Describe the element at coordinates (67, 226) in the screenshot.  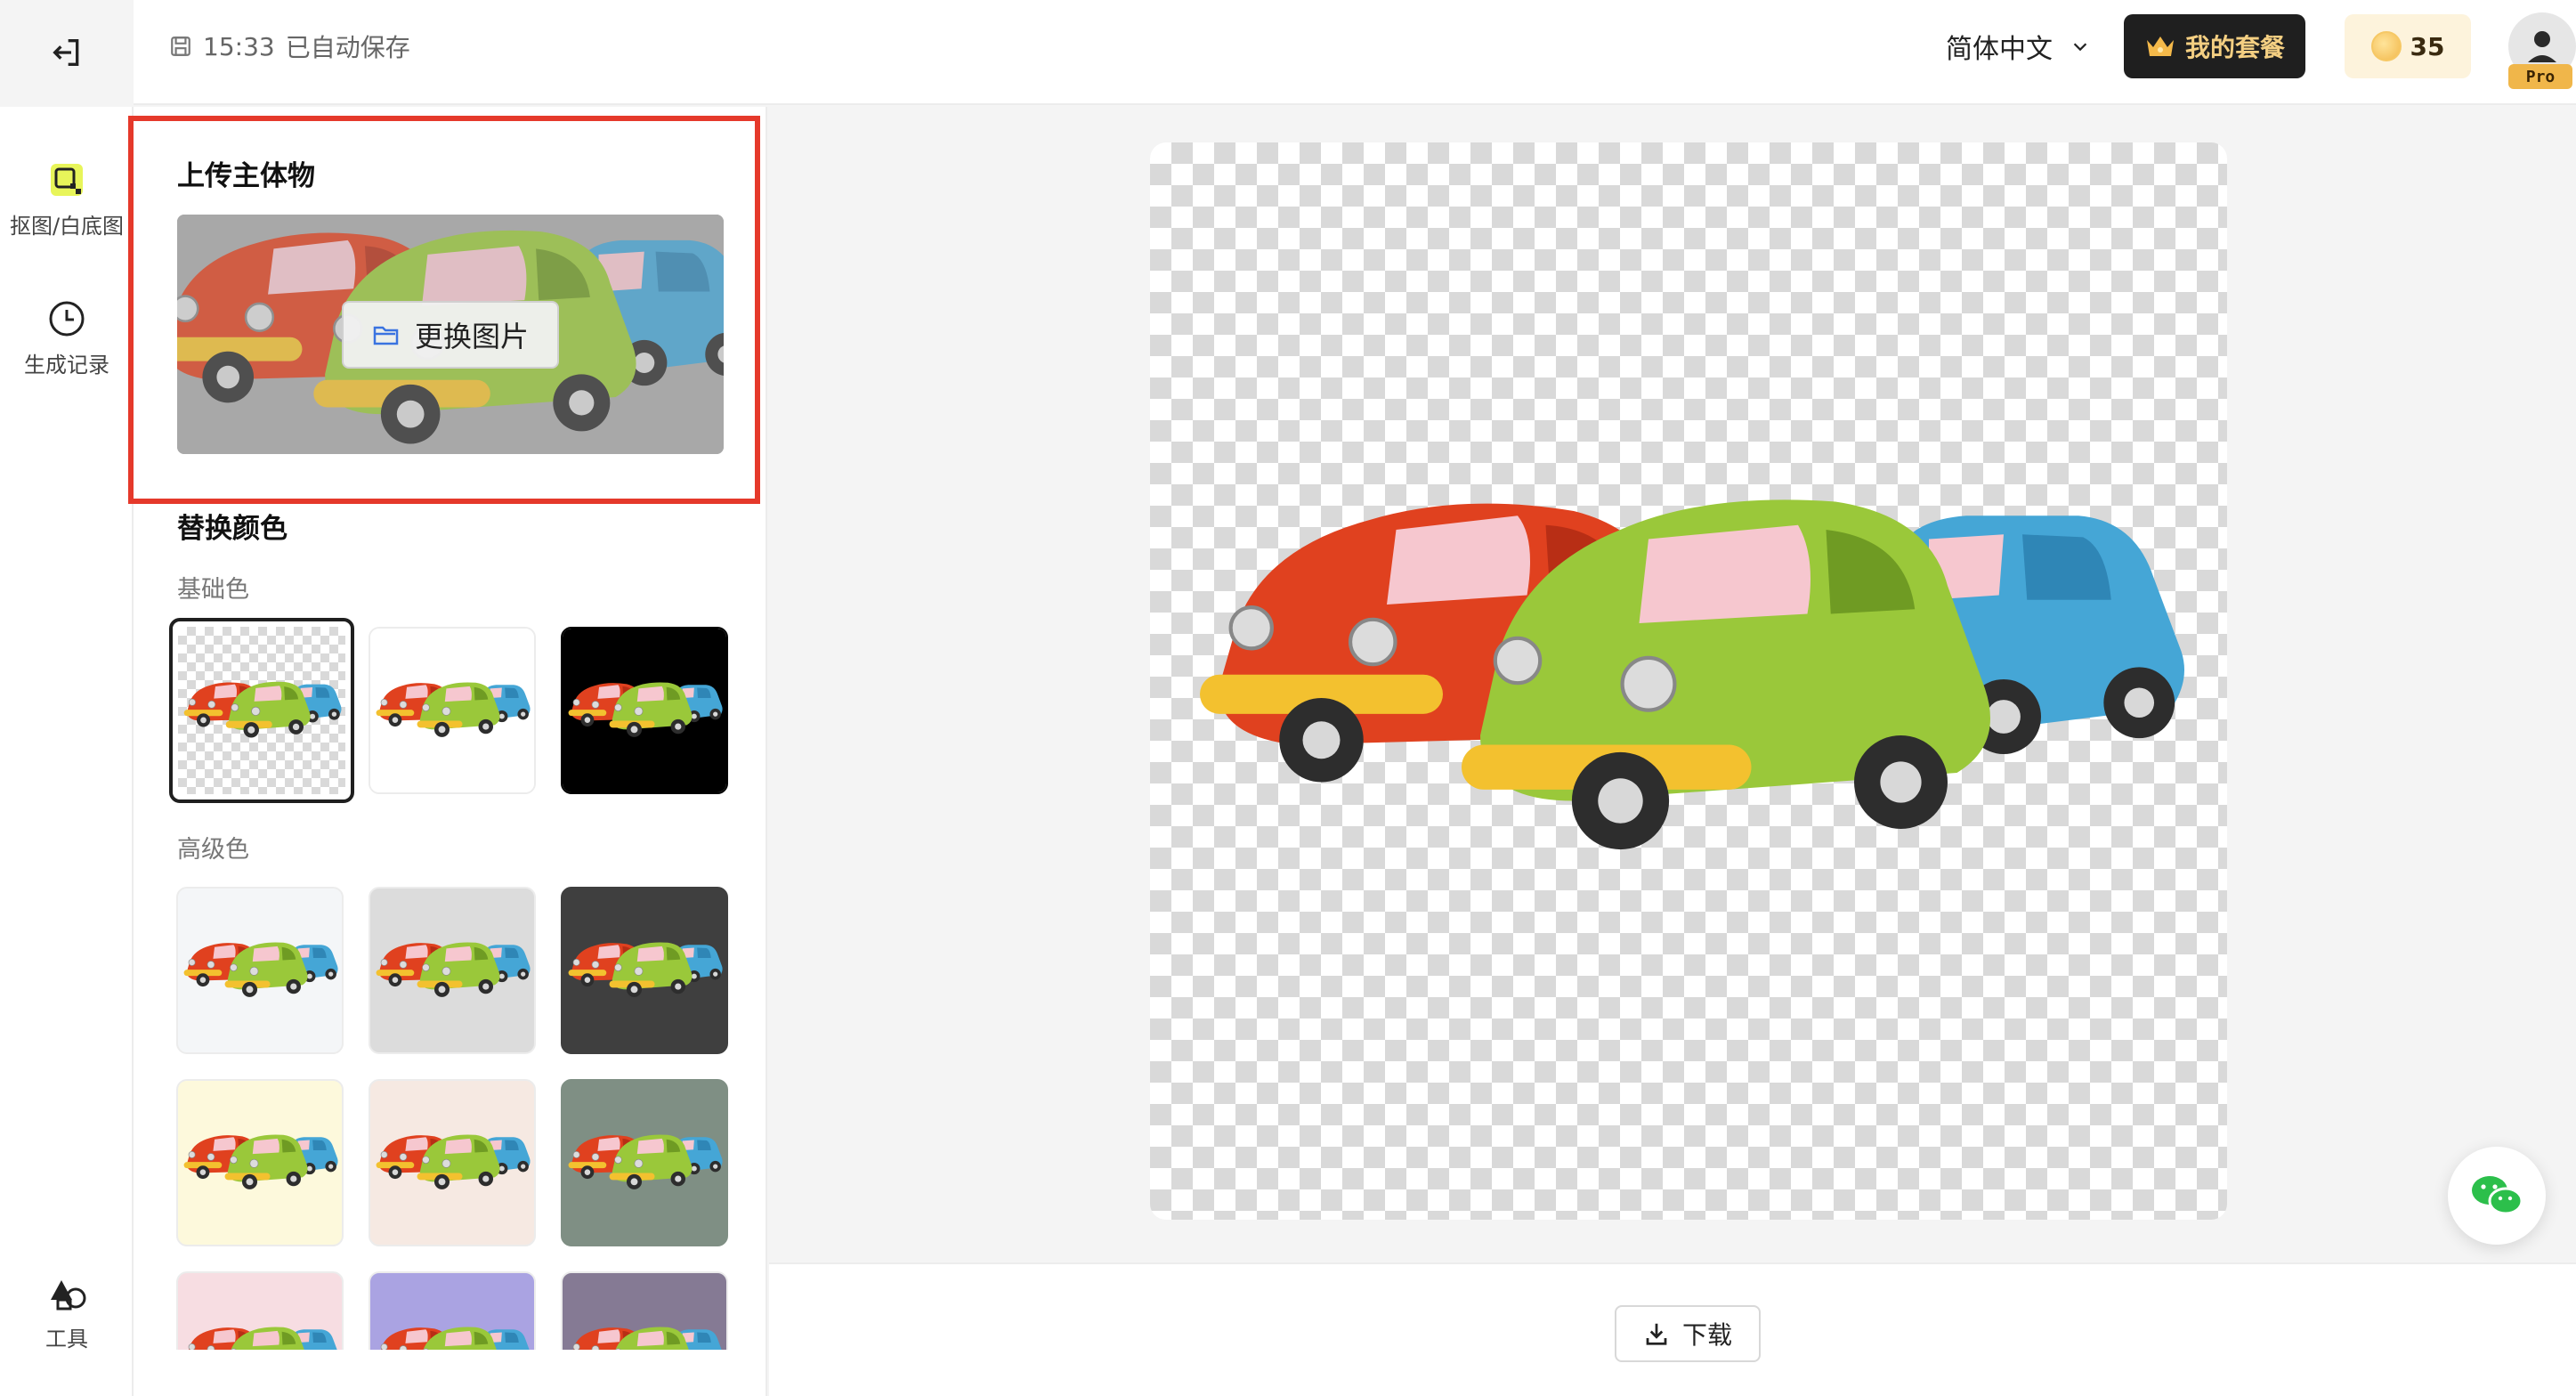
I see `rail-label-cutout: 抠图/白底图` at that location.